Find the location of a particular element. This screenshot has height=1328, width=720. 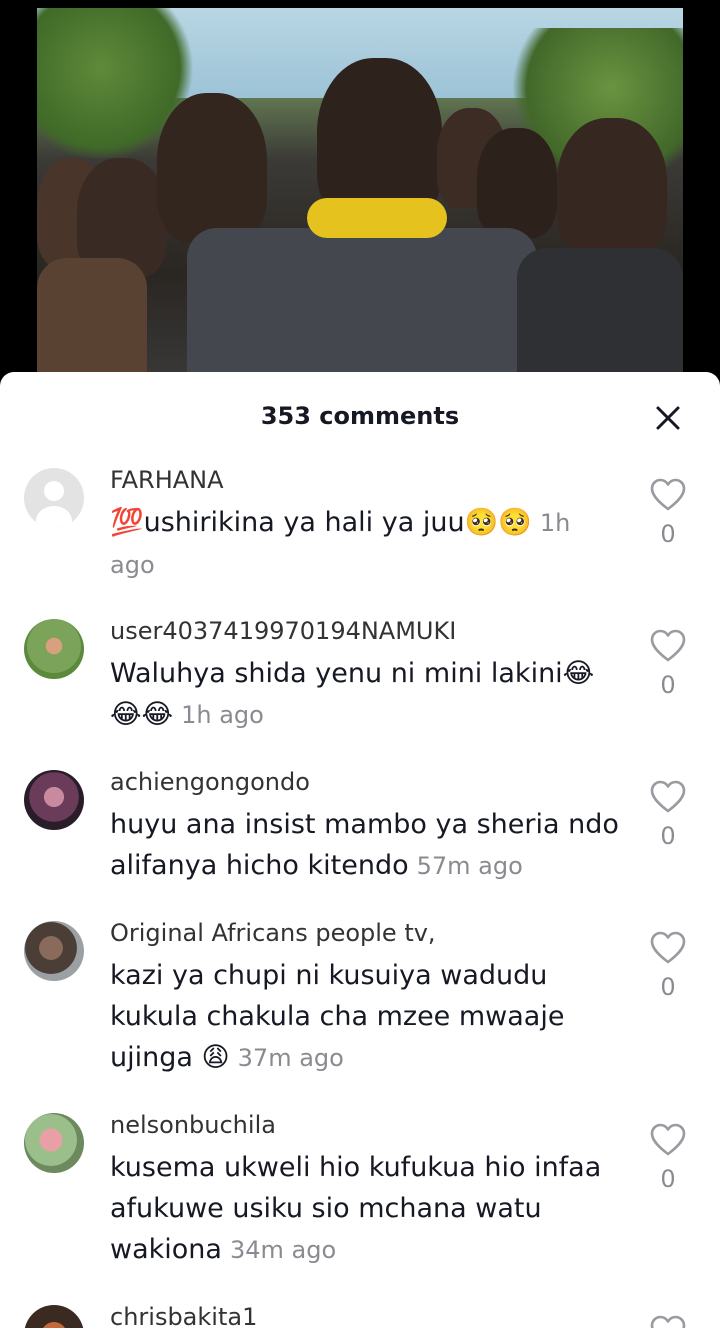

comment-item: chrisbakita1 is located at coordinates (360, 1314).